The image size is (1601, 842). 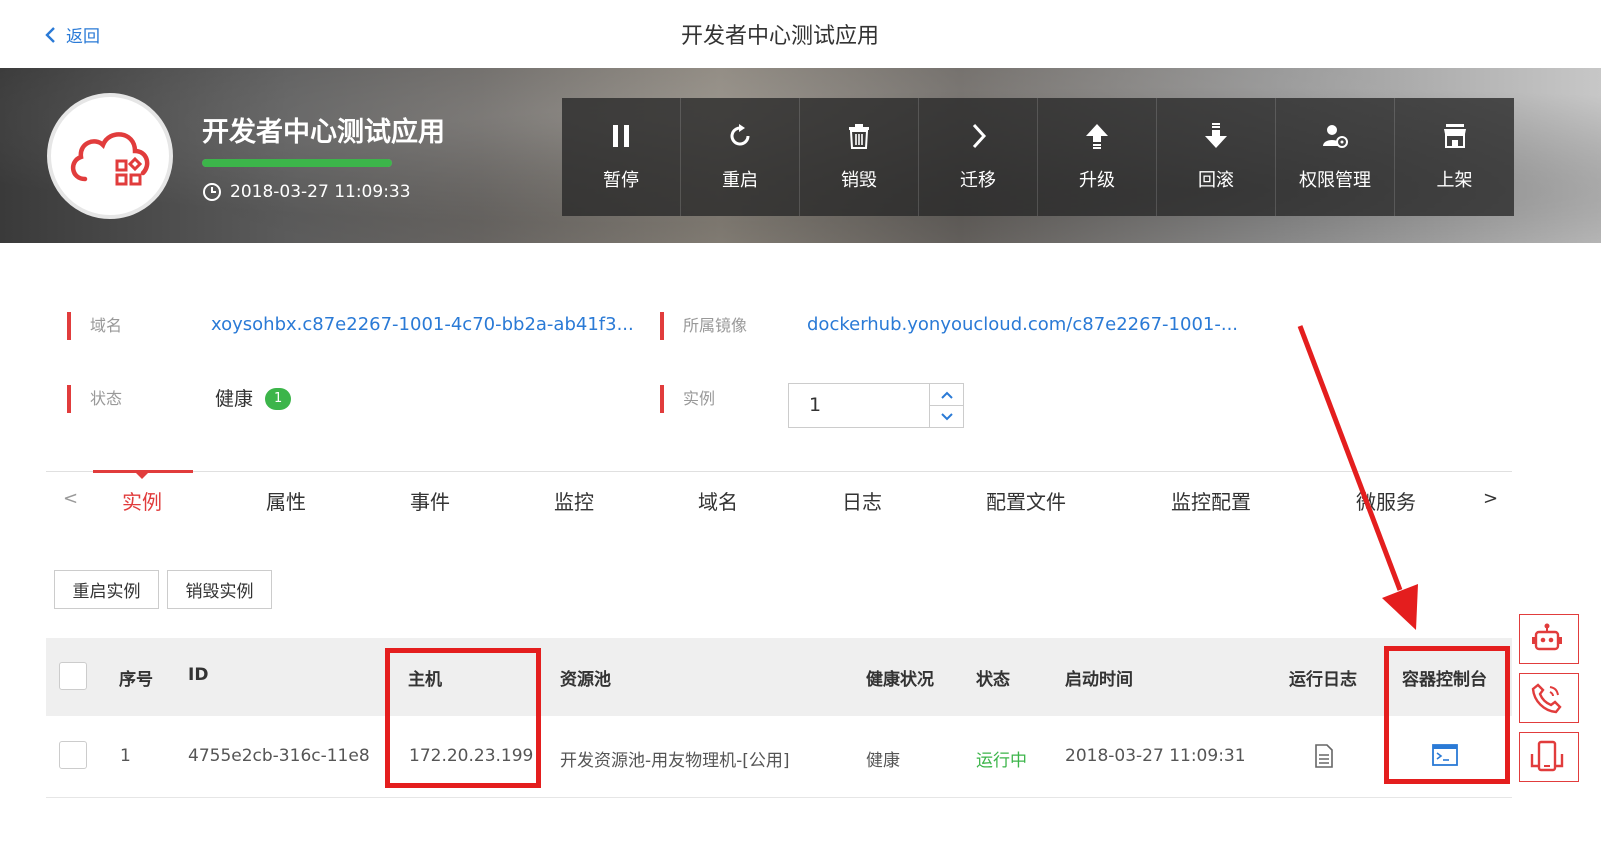 I want to click on publish-label: 上架, so click(x=1454, y=180).